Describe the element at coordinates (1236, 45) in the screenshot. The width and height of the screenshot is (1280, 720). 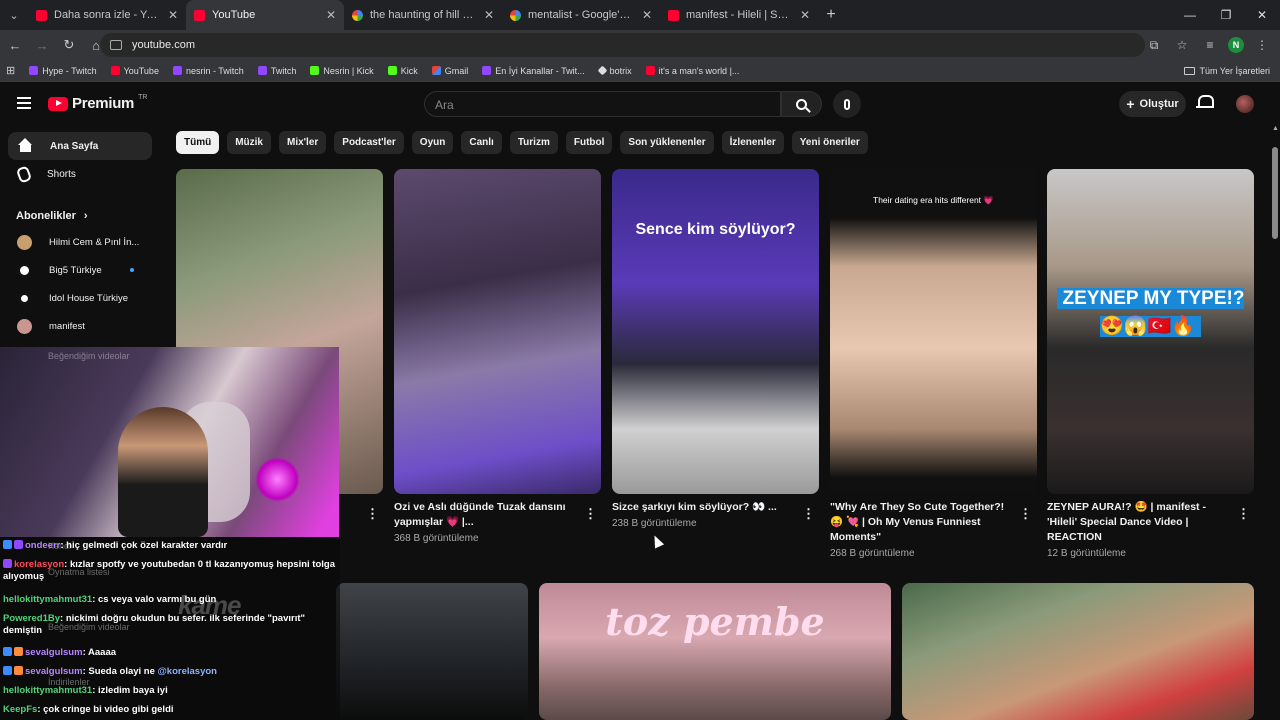
I see `profile-avatar: N` at that location.